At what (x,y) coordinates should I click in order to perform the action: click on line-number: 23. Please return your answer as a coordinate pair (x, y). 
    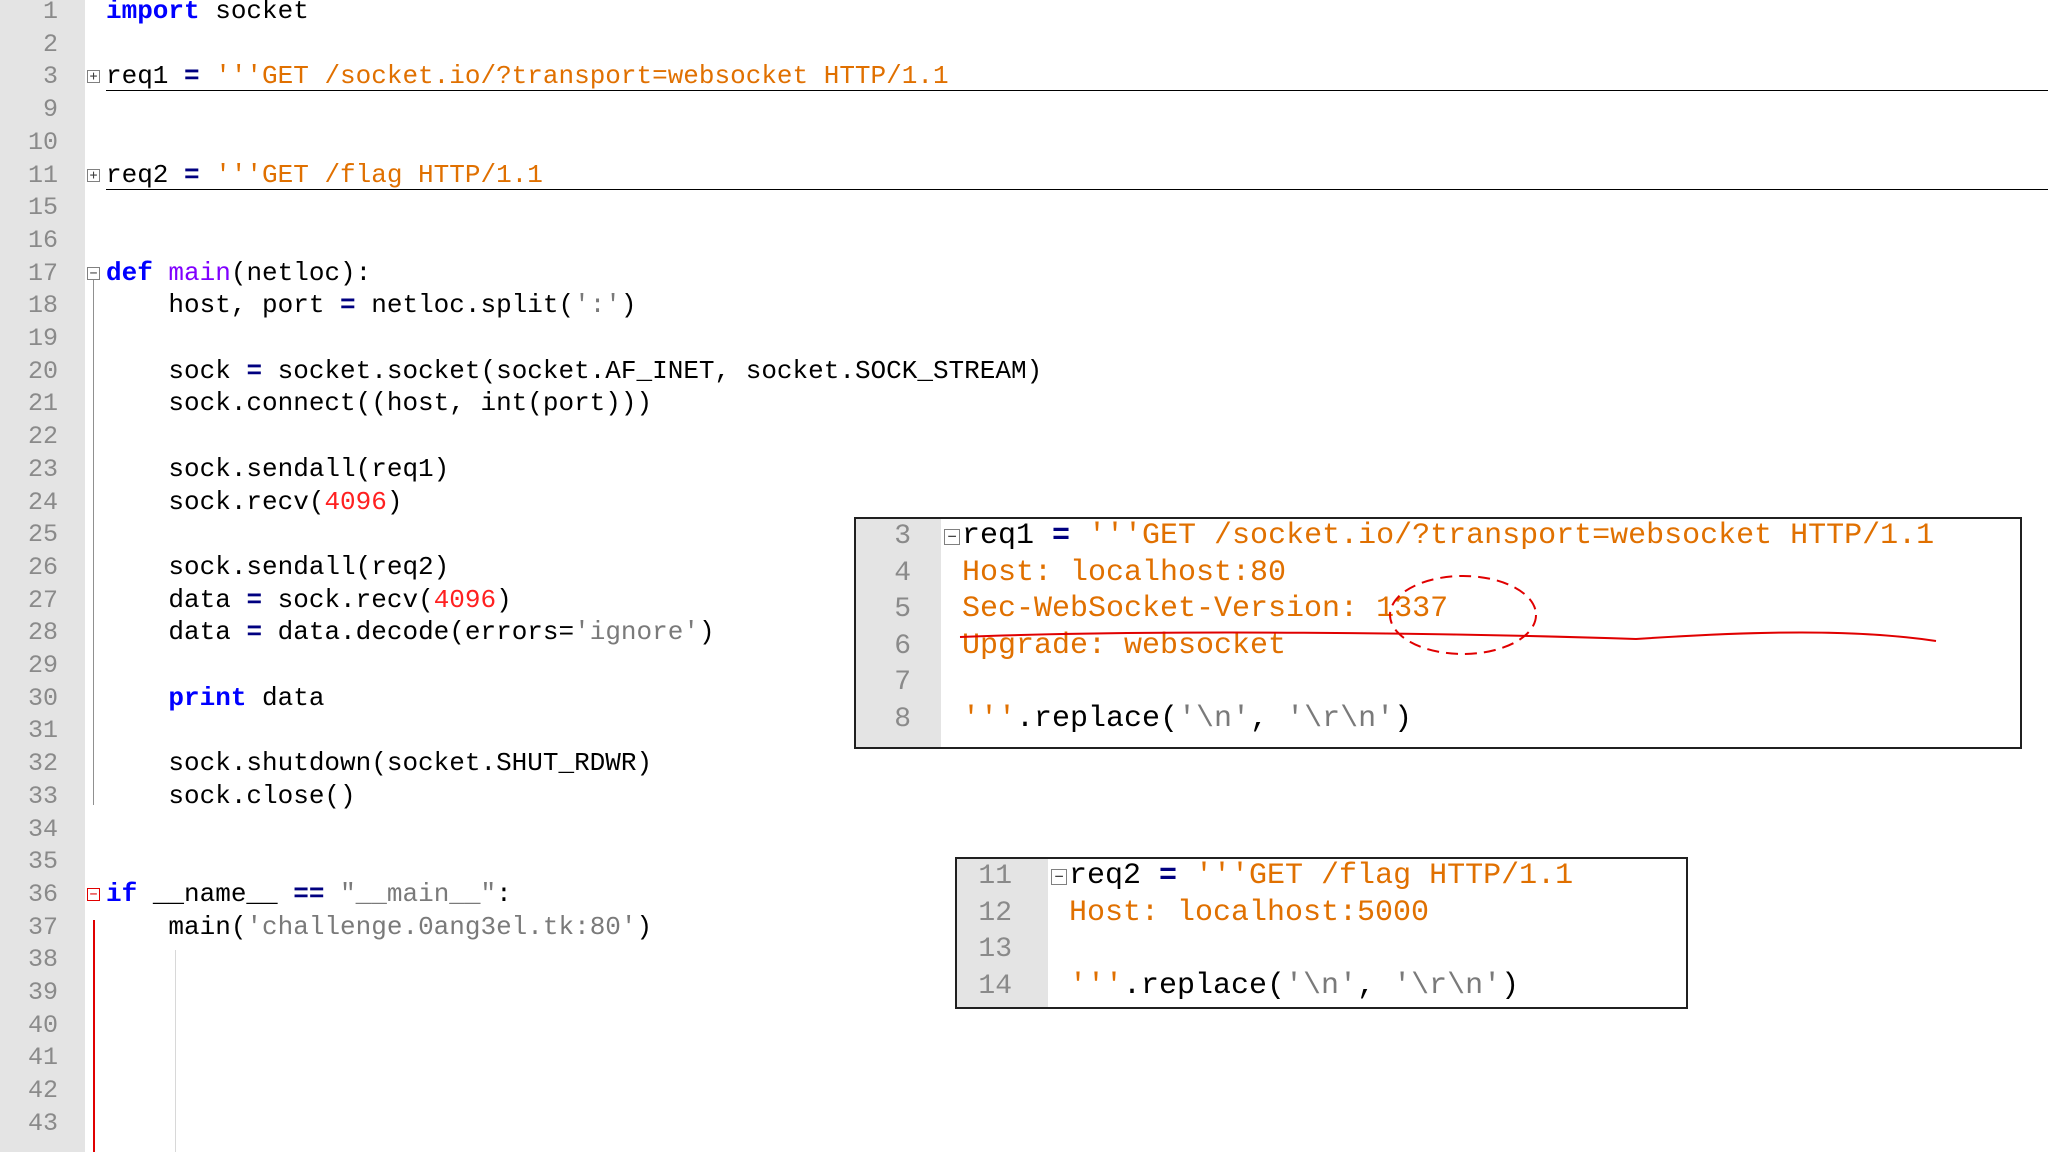
    Looking at the image, I should click on (42, 469).